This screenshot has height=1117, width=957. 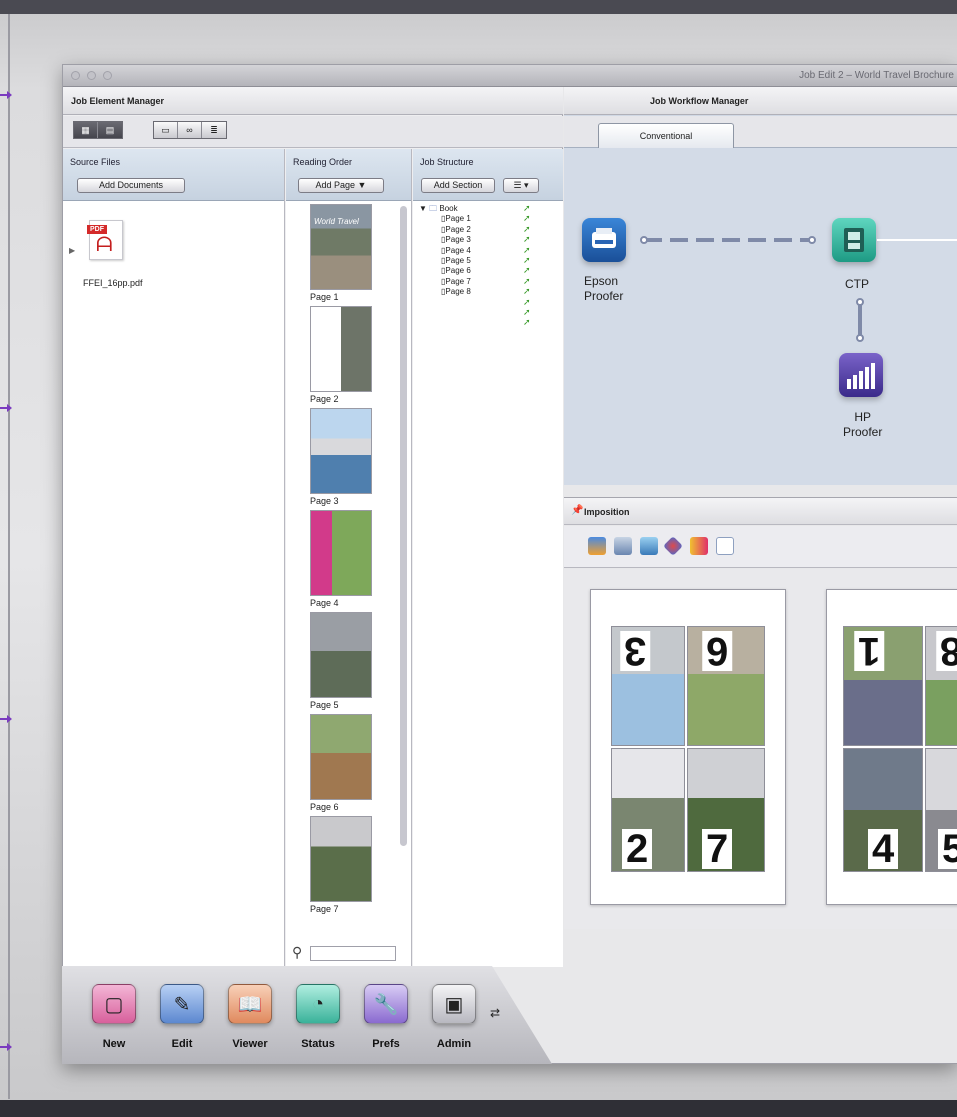 I want to click on jwm-title: Job Workflow Manager, so click(x=699, y=101).